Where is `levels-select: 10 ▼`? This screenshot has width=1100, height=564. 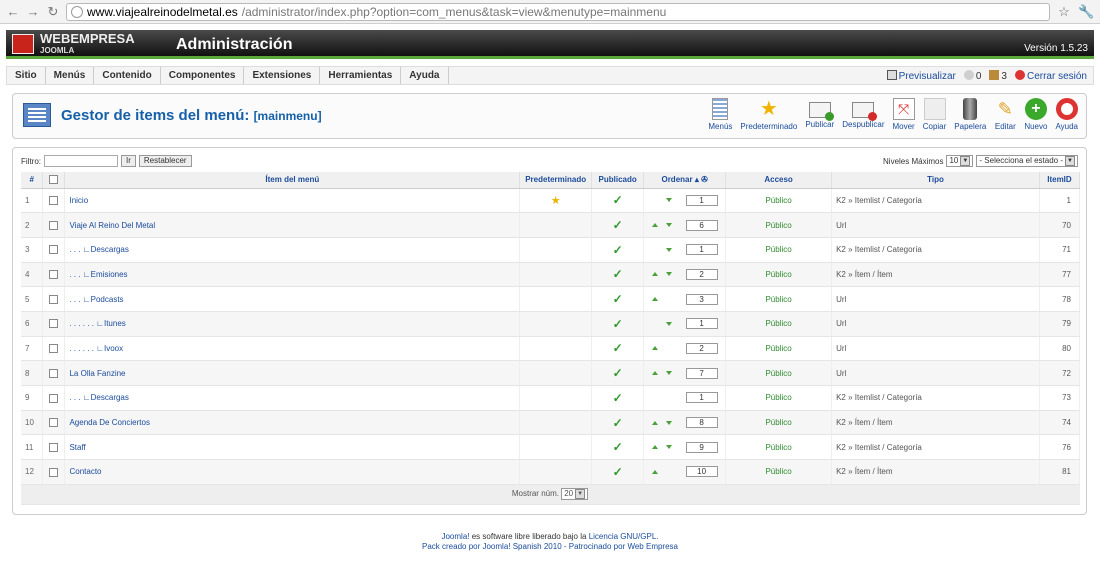
levels-select: 10 ▼ is located at coordinates (960, 161).